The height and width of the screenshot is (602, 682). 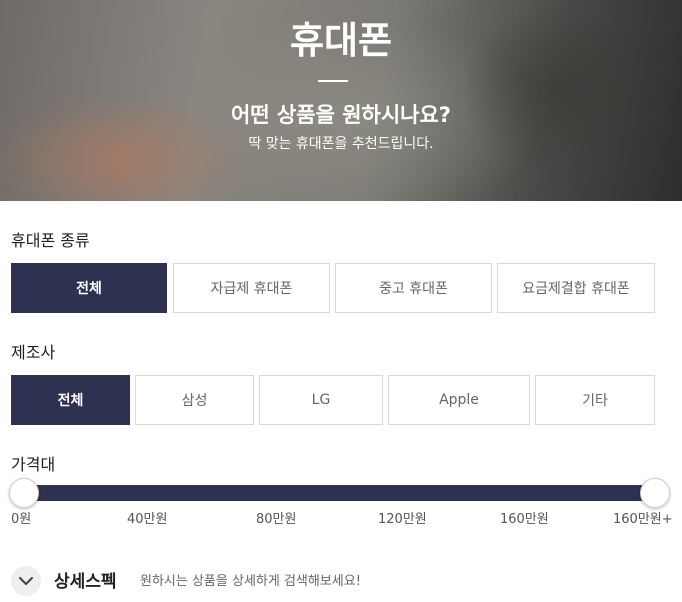 What do you see at coordinates (339, 493) in the screenshot?
I see `price-range-track` at bounding box center [339, 493].